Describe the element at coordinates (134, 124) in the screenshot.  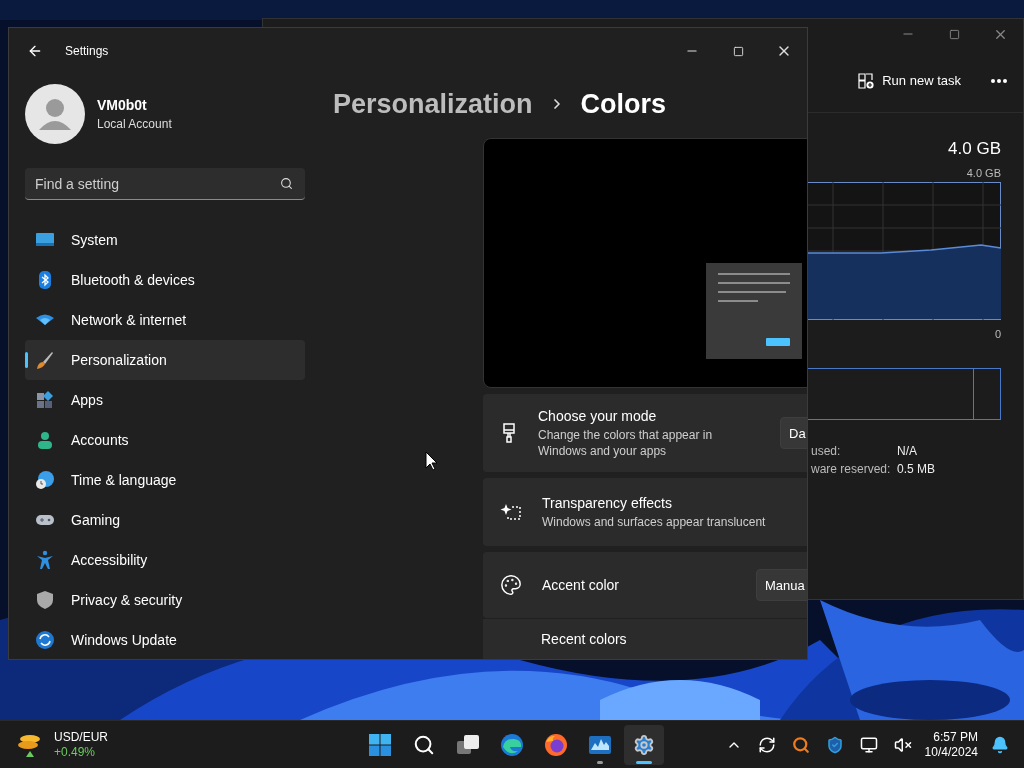
I see `account-type: Local Account` at that location.